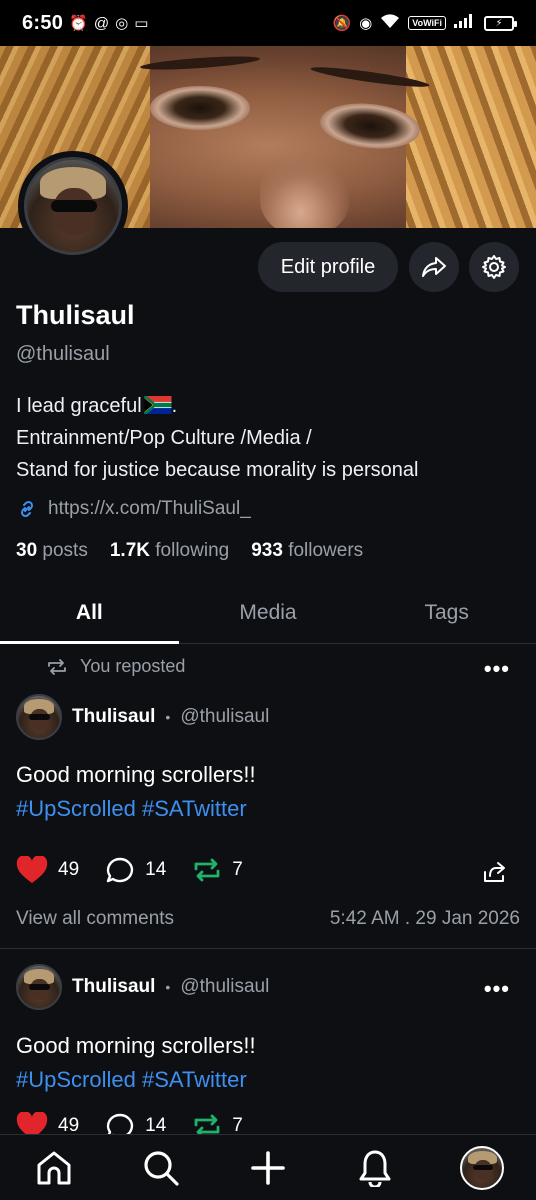 Image resolution: width=536 pixels, height=1200 pixels. What do you see at coordinates (164, 438) in the screenshot?
I see `bio-line-2: Entrainment/Pop Culture /Media /` at bounding box center [164, 438].